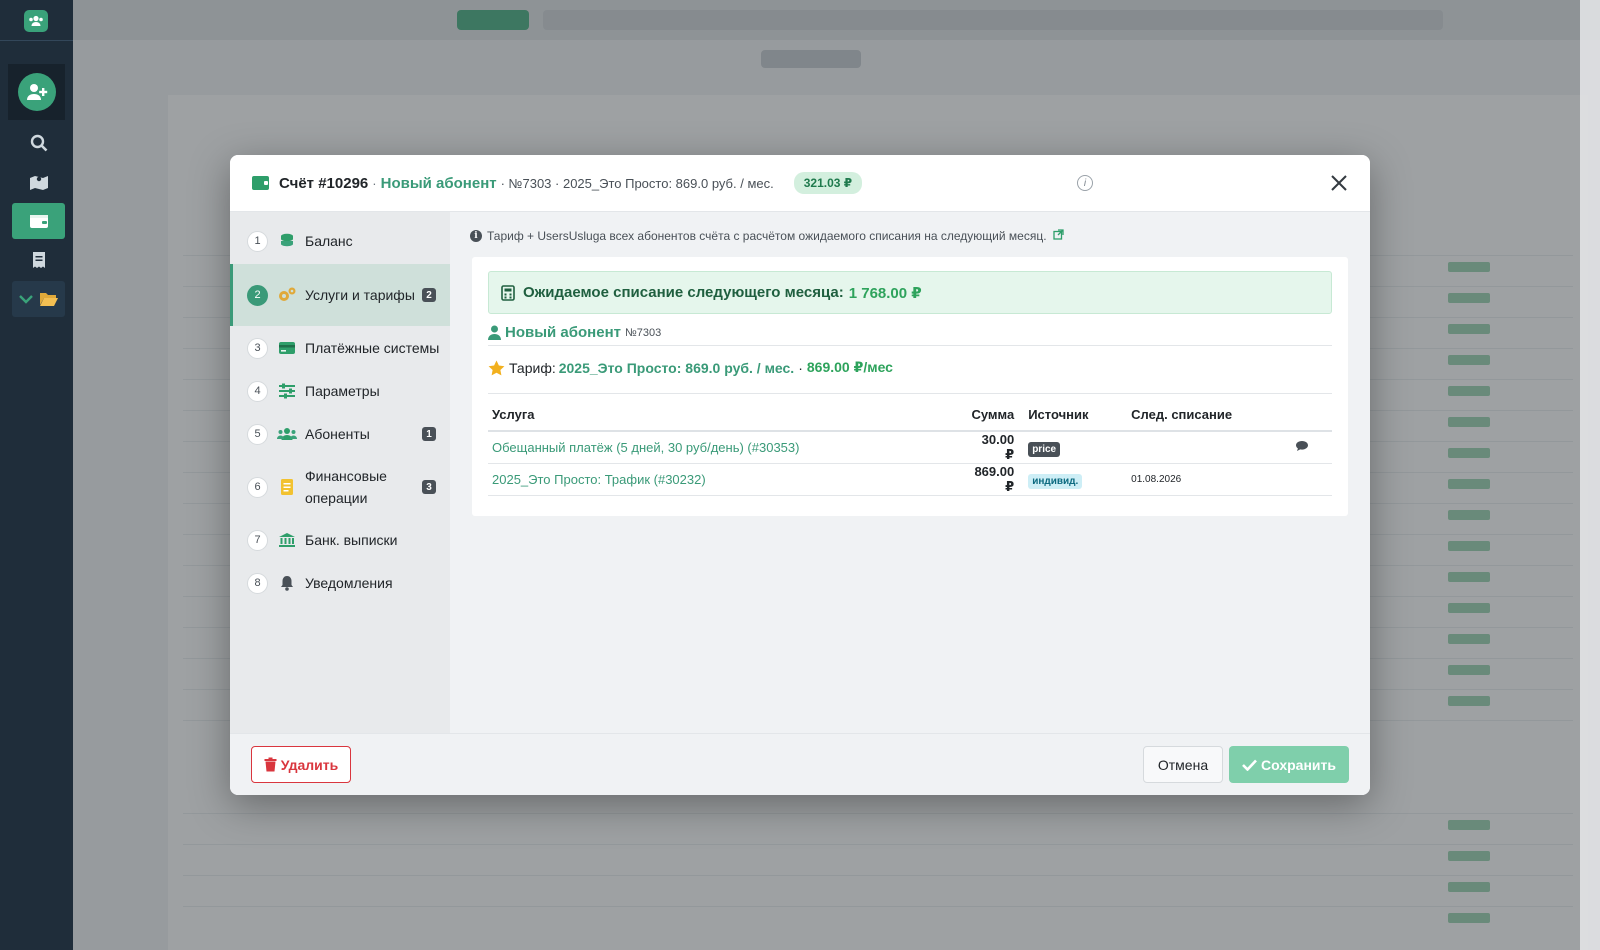 The image size is (1600, 950). I want to click on nav-label: Услуги и тарифы, so click(360, 295).